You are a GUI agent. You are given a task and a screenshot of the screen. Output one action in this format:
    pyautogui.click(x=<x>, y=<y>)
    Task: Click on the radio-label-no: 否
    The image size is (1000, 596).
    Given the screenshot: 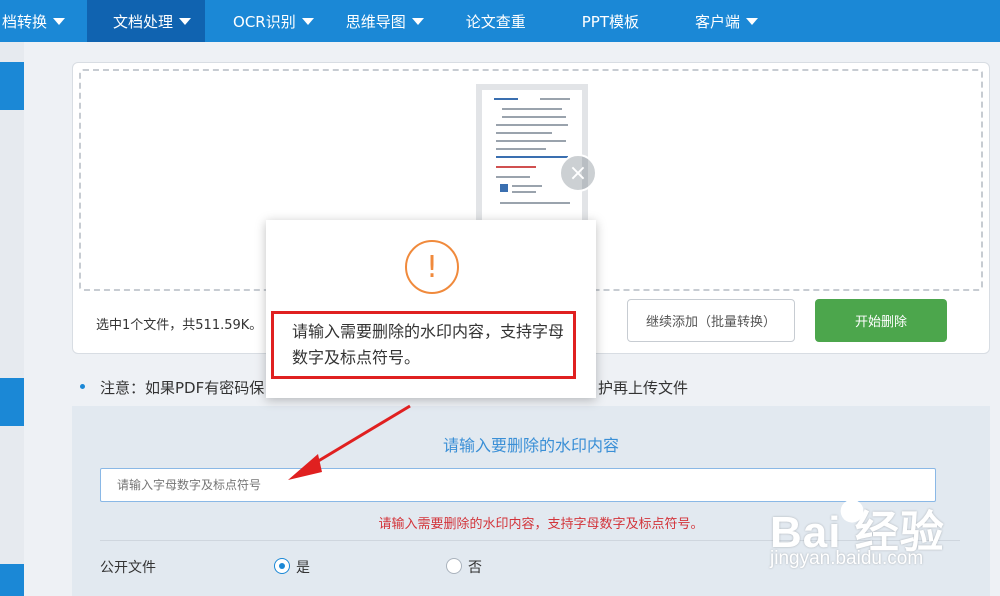 What is the action you would take?
    pyautogui.click(x=475, y=568)
    